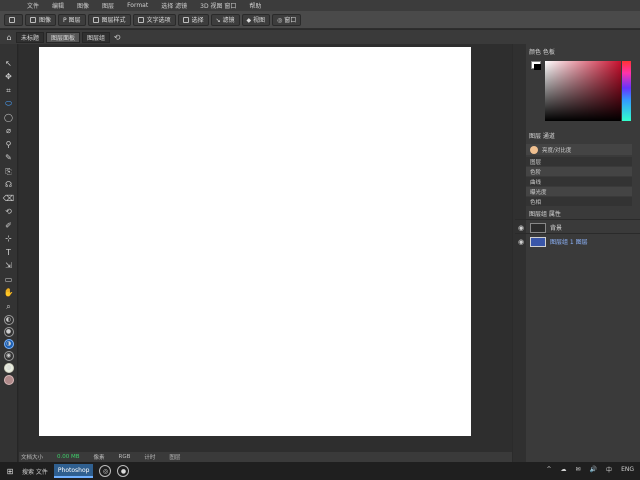 This screenshot has width=640, height=480. I want to click on rectangle-tool-icon: ▭, so click(9, 280).